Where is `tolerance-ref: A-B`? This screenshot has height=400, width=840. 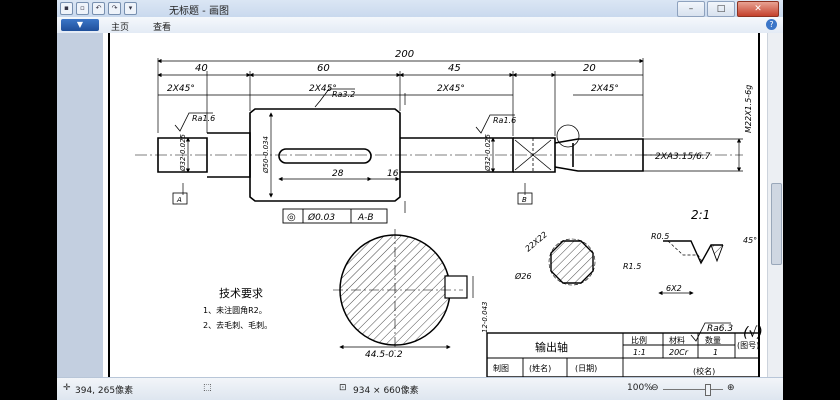 tolerance-ref: A-B is located at coordinates (365, 218).